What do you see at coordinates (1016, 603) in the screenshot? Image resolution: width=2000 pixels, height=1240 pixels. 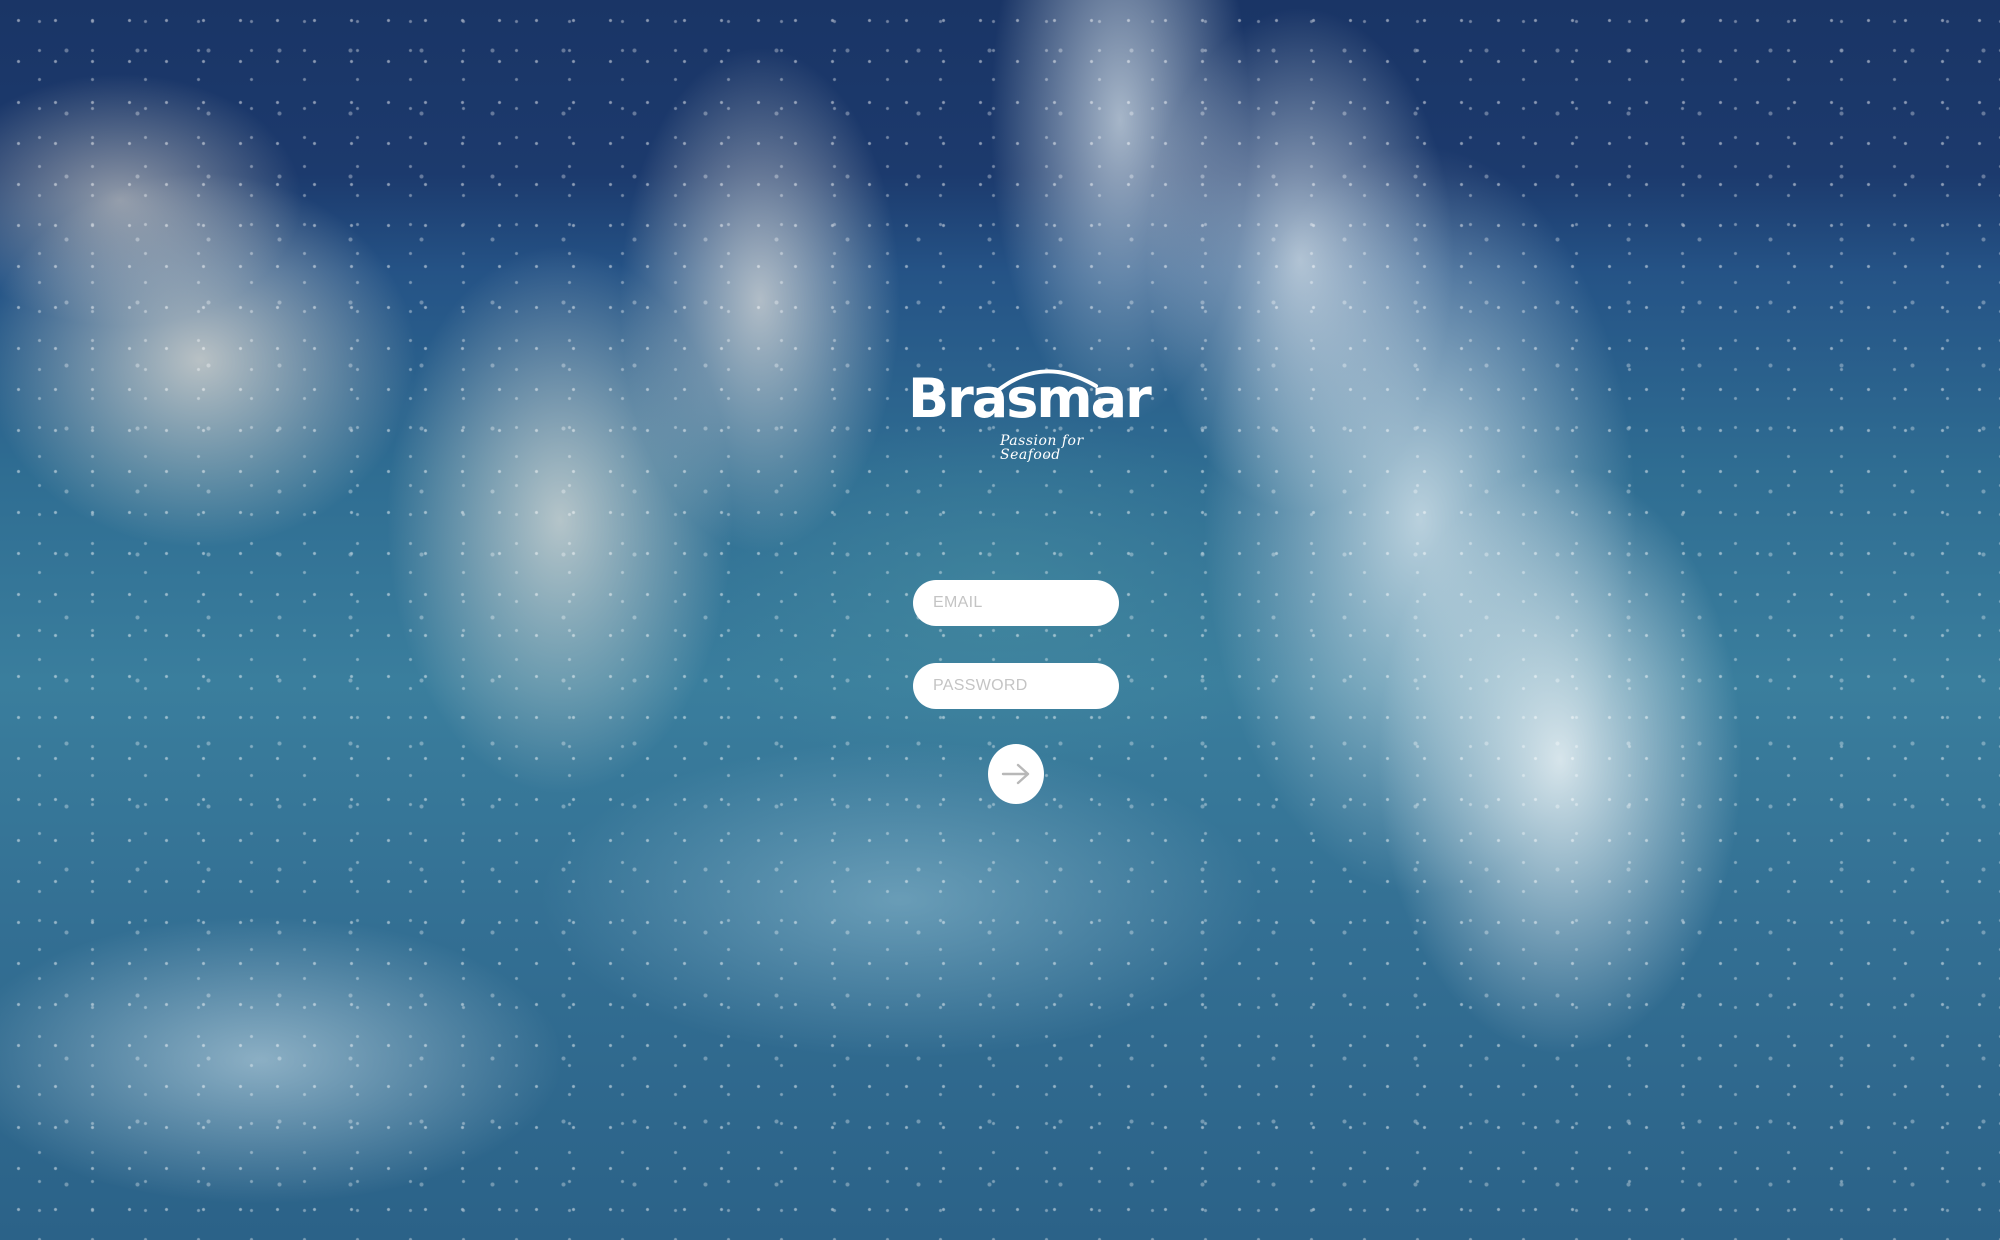 I see `email-field` at bounding box center [1016, 603].